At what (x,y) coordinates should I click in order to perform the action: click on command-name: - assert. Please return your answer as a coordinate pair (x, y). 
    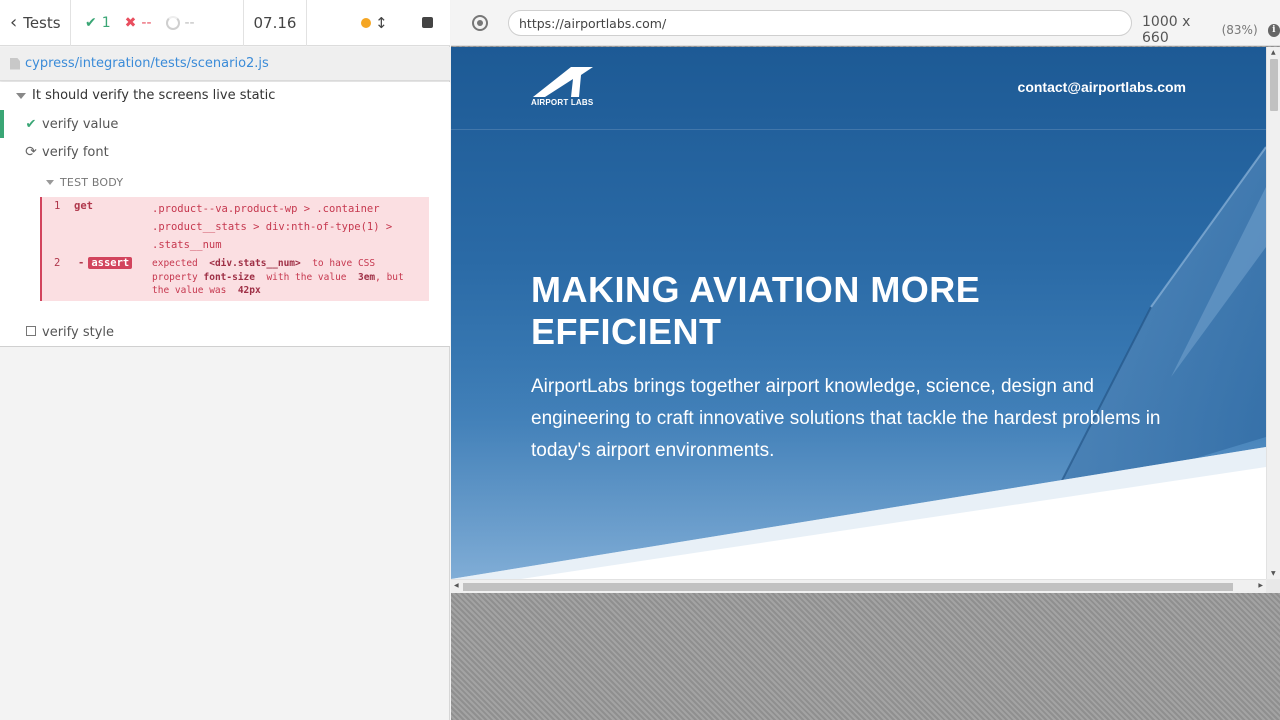
    Looking at the image, I should click on (105, 263).